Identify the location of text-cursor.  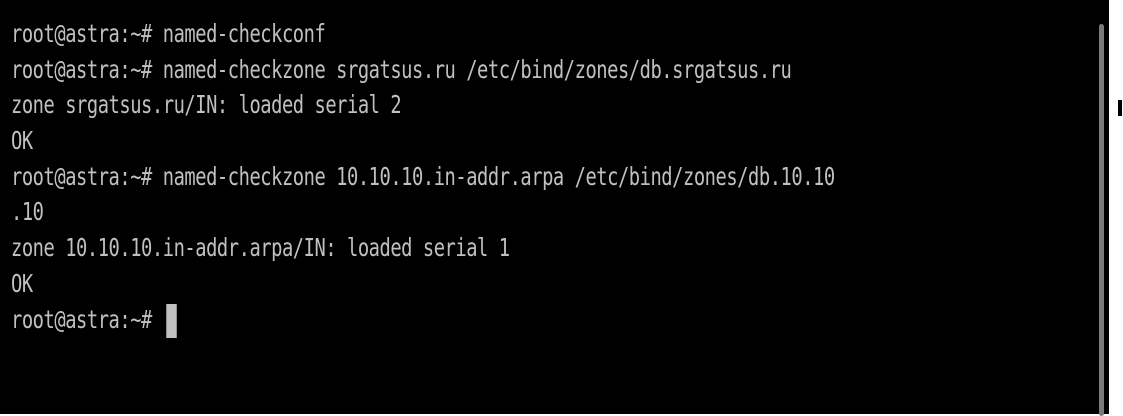
(171, 320).